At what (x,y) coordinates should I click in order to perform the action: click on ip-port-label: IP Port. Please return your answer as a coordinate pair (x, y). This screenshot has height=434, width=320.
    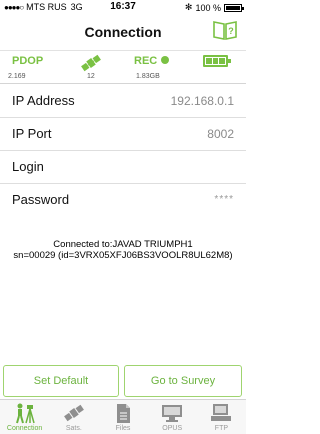
    Looking at the image, I should click on (32, 133).